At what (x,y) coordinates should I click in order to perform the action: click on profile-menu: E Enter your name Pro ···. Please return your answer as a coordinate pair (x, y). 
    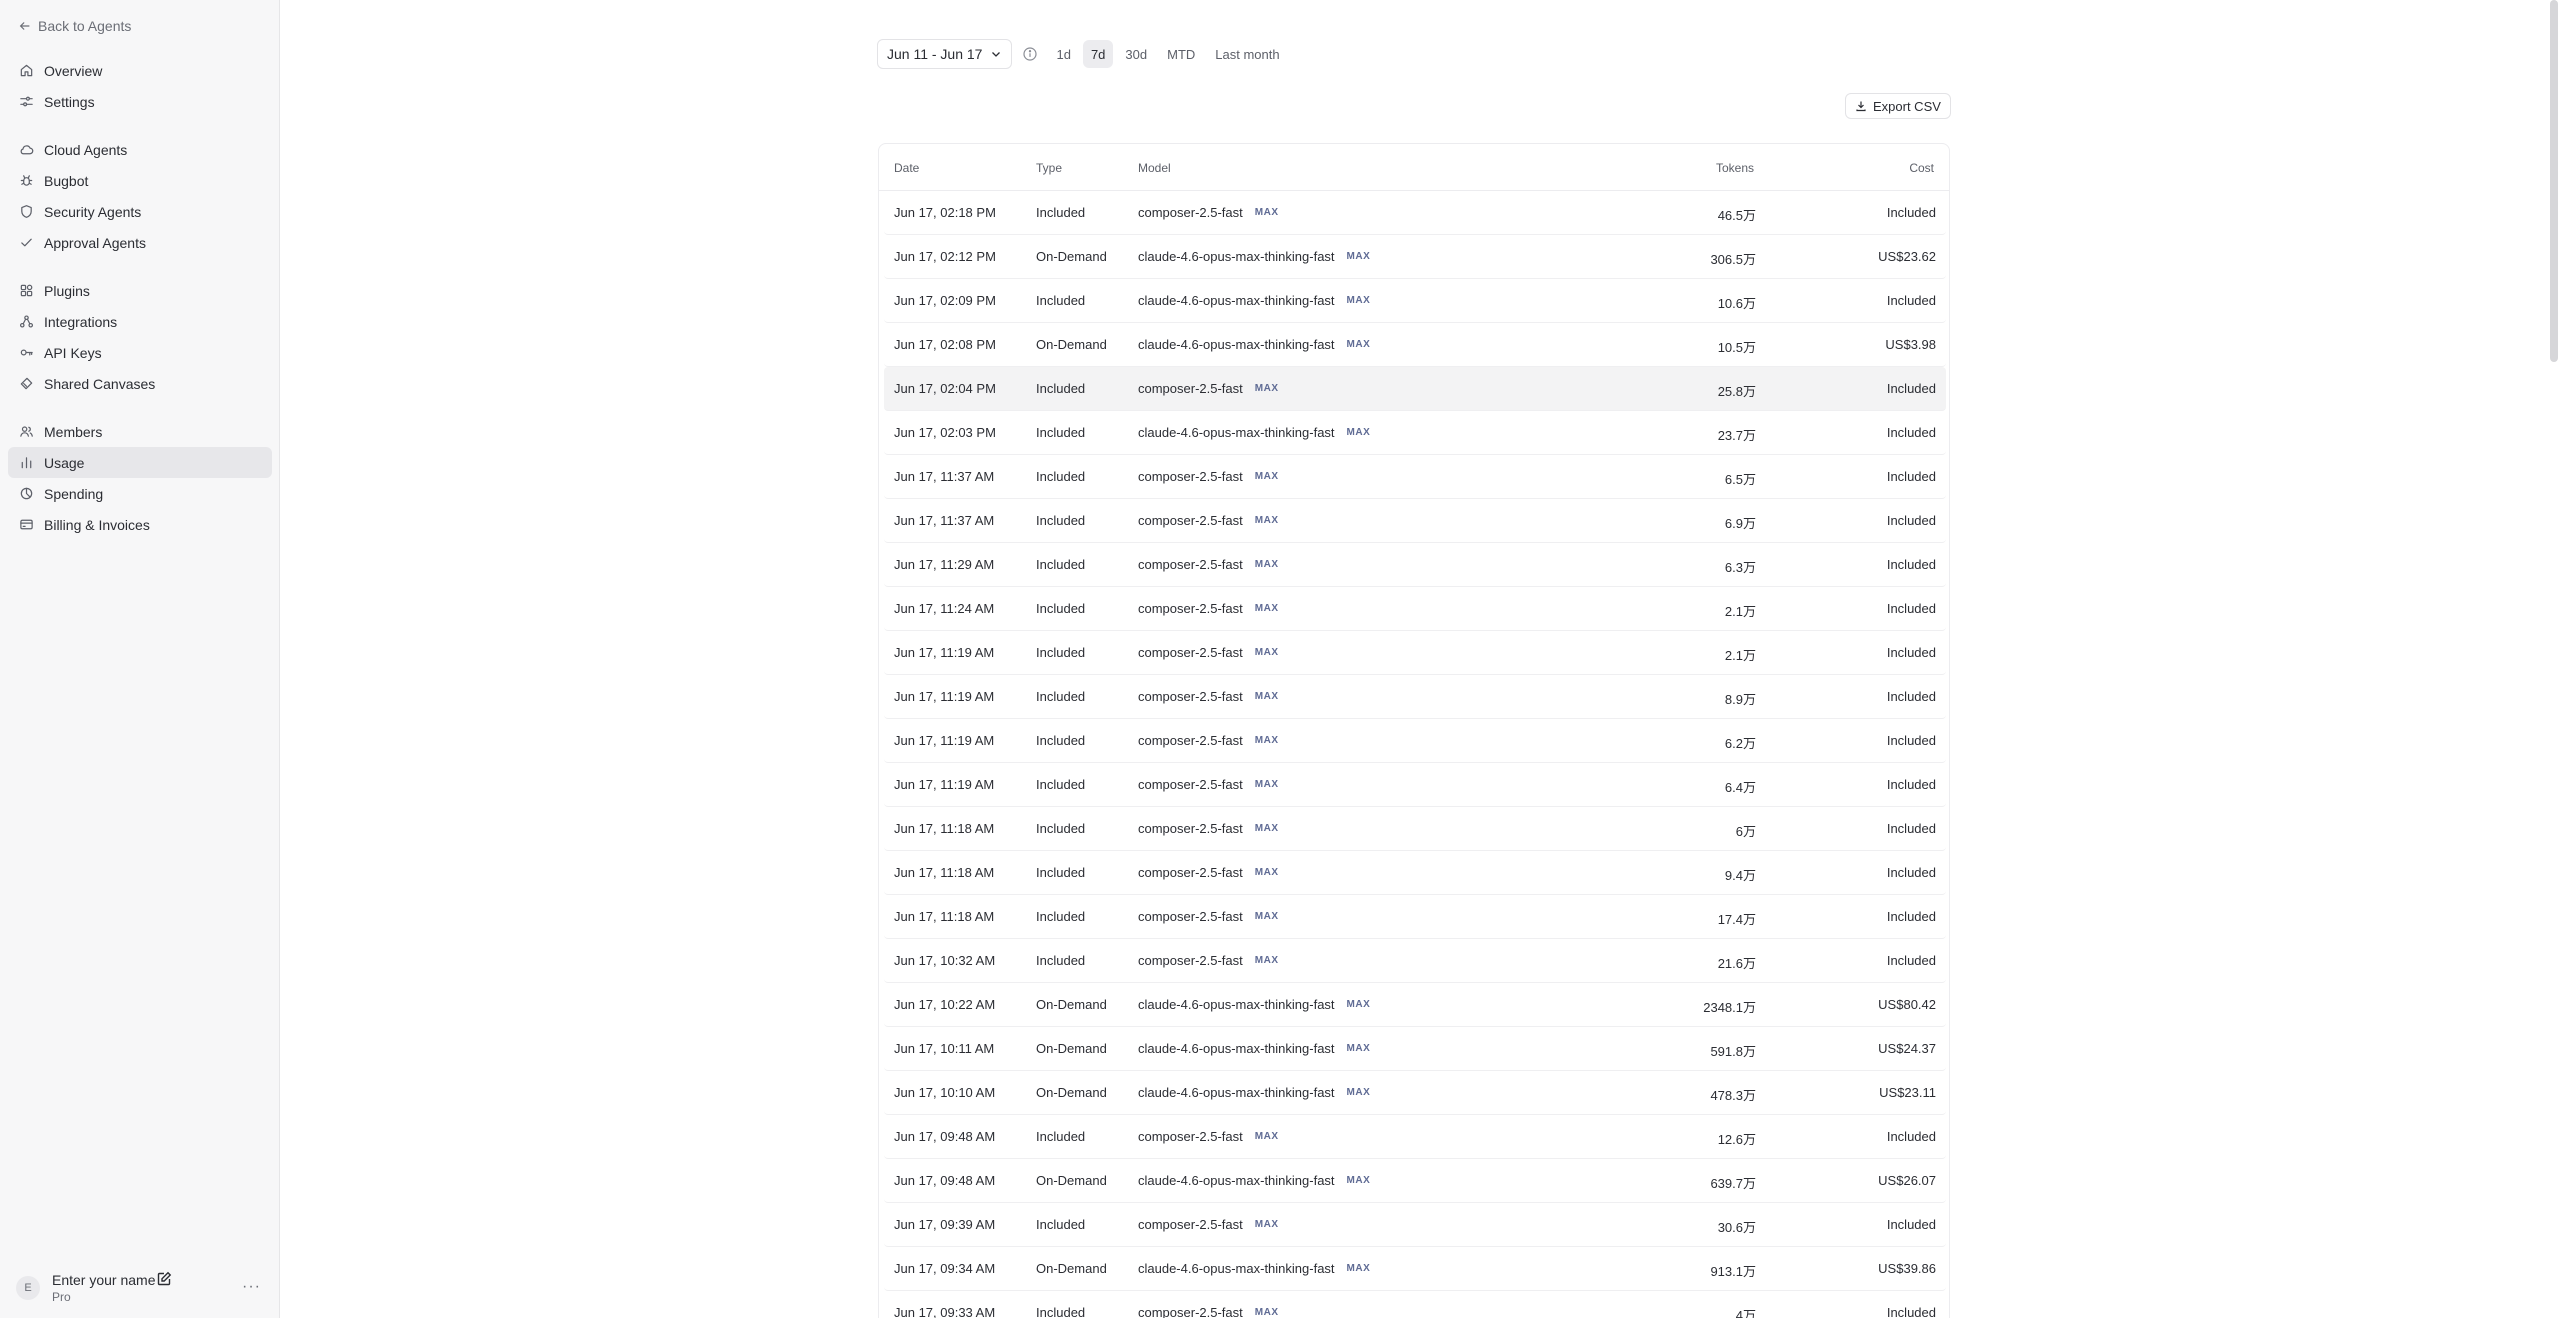
    Looking at the image, I should click on (140, 1288).